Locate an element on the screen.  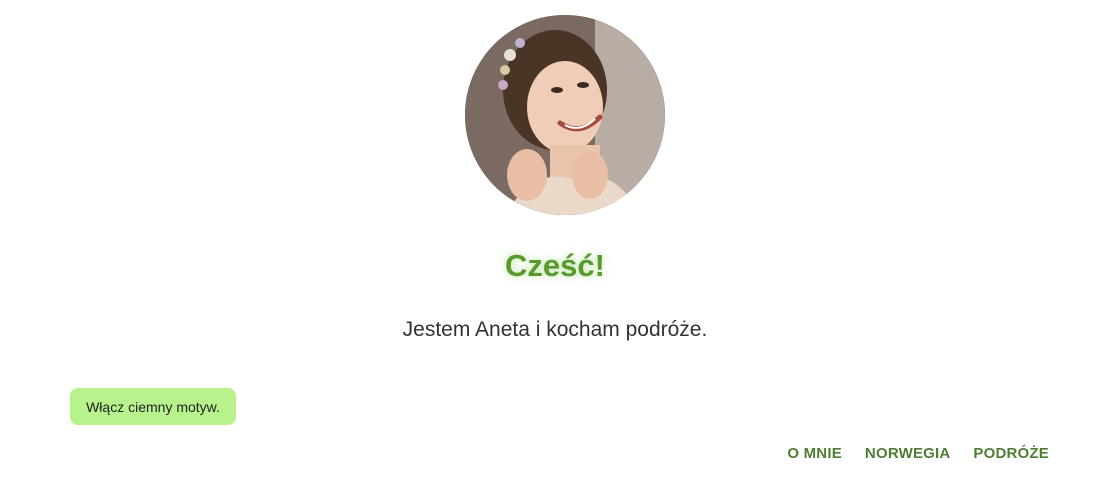
page-title: Cześć! is located at coordinates (555, 265).